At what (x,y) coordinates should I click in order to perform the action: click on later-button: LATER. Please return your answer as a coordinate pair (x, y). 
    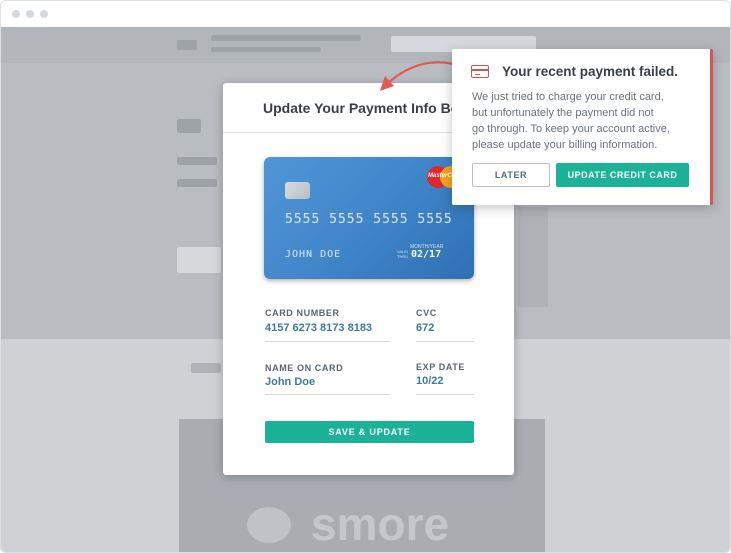
    Looking at the image, I should click on (511, 175).